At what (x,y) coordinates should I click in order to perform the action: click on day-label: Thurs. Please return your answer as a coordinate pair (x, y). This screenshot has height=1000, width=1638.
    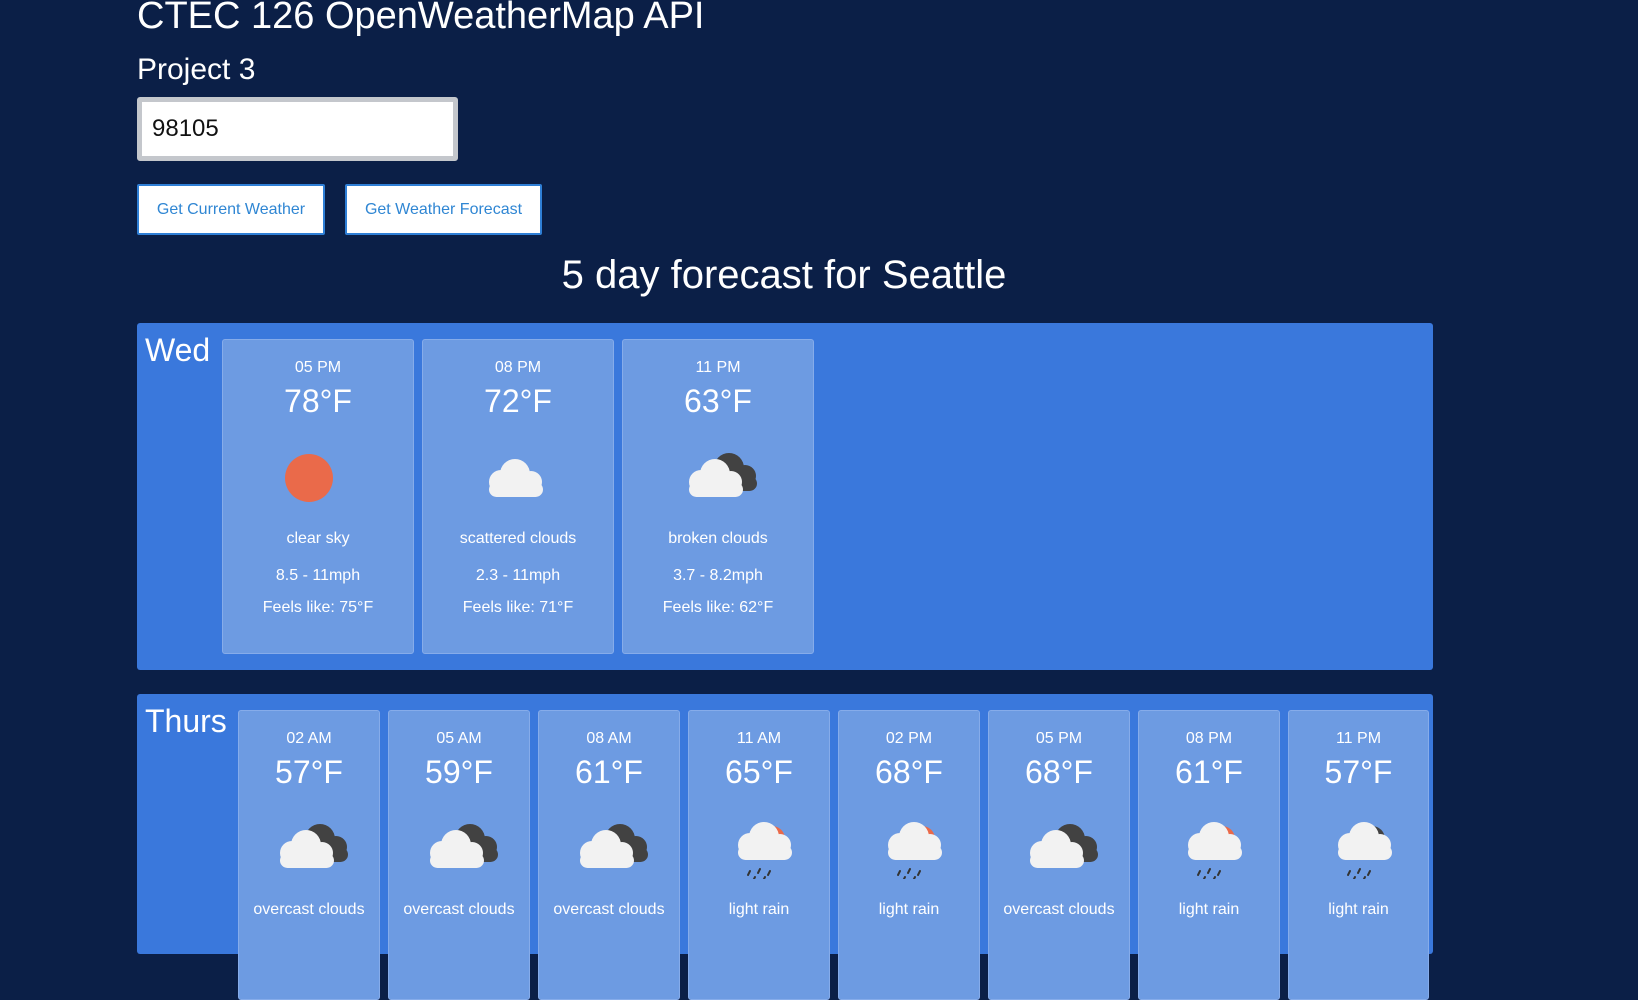
    Looking at the image, I should click on (186, 721).